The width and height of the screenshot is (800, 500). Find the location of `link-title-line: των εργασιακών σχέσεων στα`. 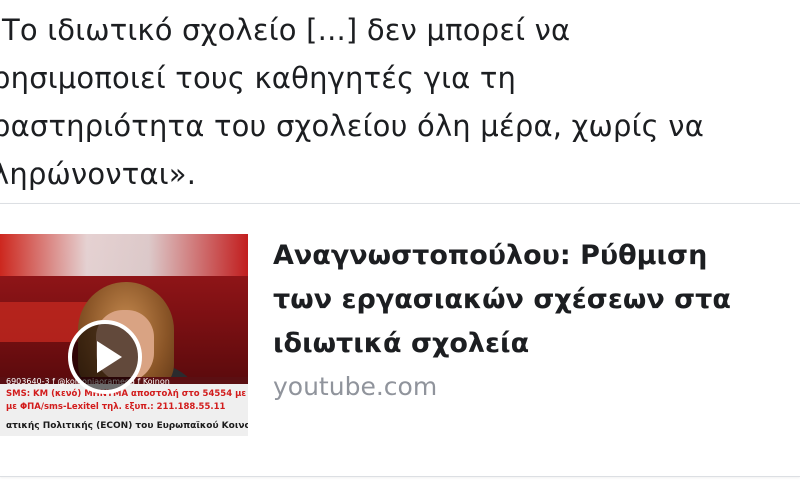

link-title-line: των εργασιακών σχέσεων στα is located at coordinates (502, 299).